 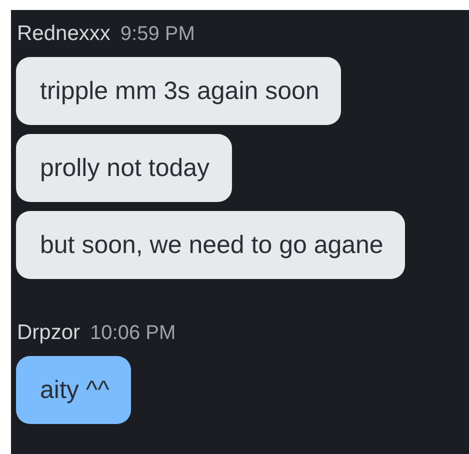 What do you see at coordinates (124, 168) in the screenshot?
I see `message-bubble: prolly not today` at bounding box center [124, 168].